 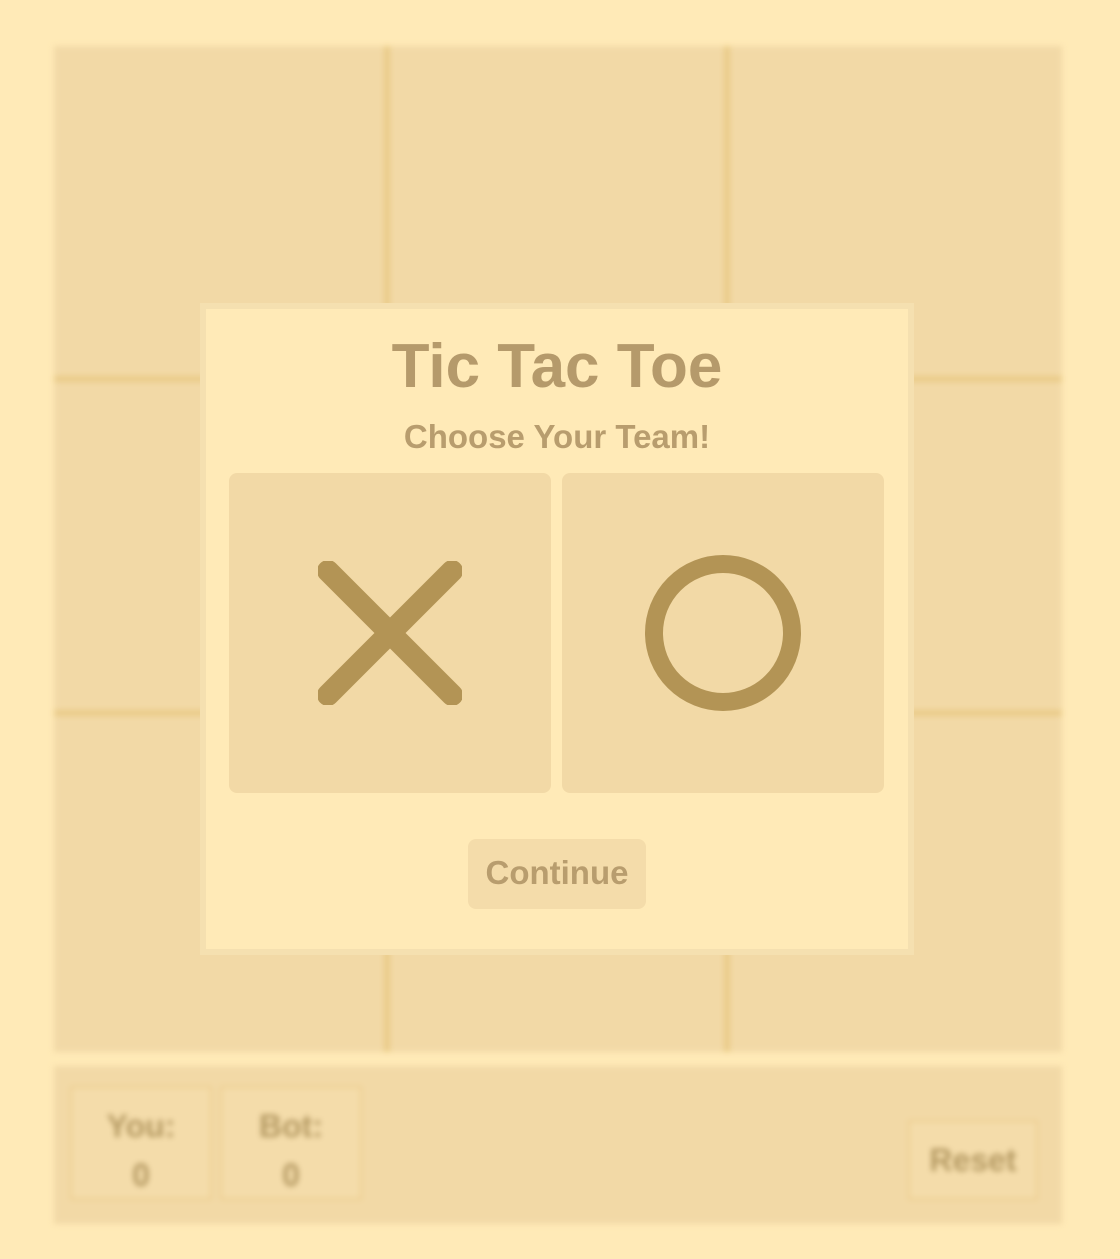 What do you see at coordinates (141, 1175) in the screenshot?
I see `player-score-value: 0` at bounding box center [141, 1175].